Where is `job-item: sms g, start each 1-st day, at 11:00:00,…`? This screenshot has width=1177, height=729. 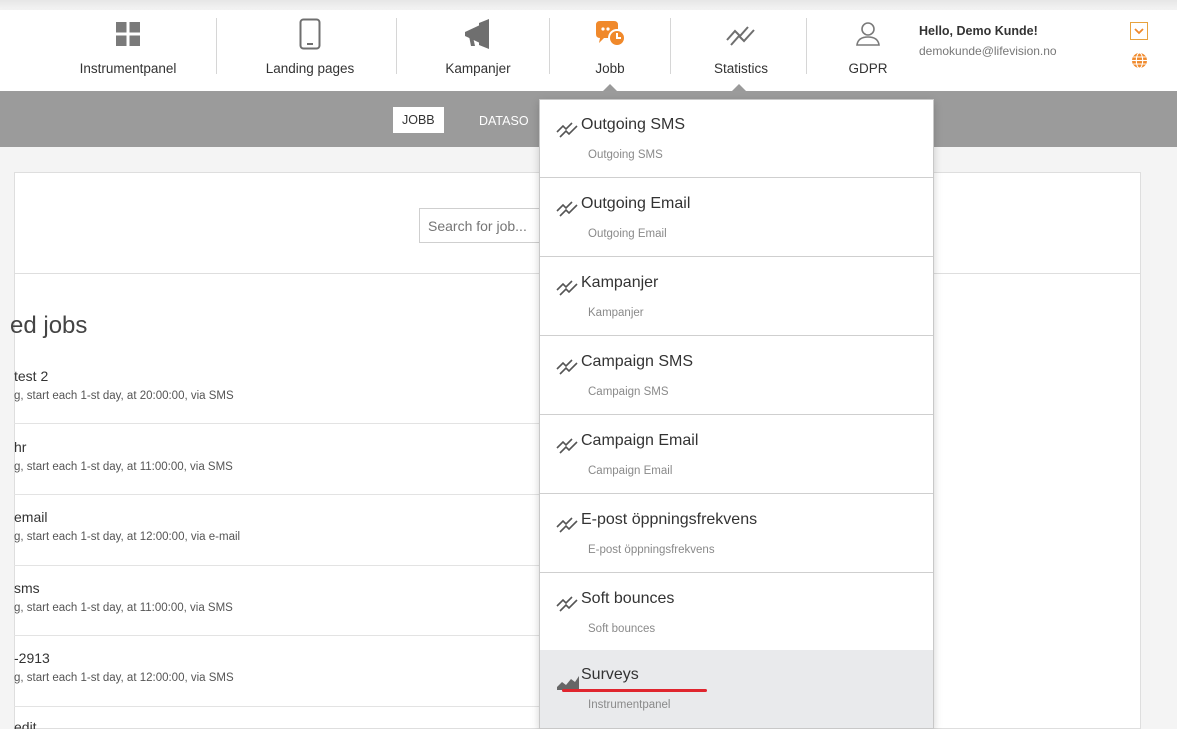 job-item: sms g, start each 1-st day, at 11:00:00,… is located at coordinates (314, 597).